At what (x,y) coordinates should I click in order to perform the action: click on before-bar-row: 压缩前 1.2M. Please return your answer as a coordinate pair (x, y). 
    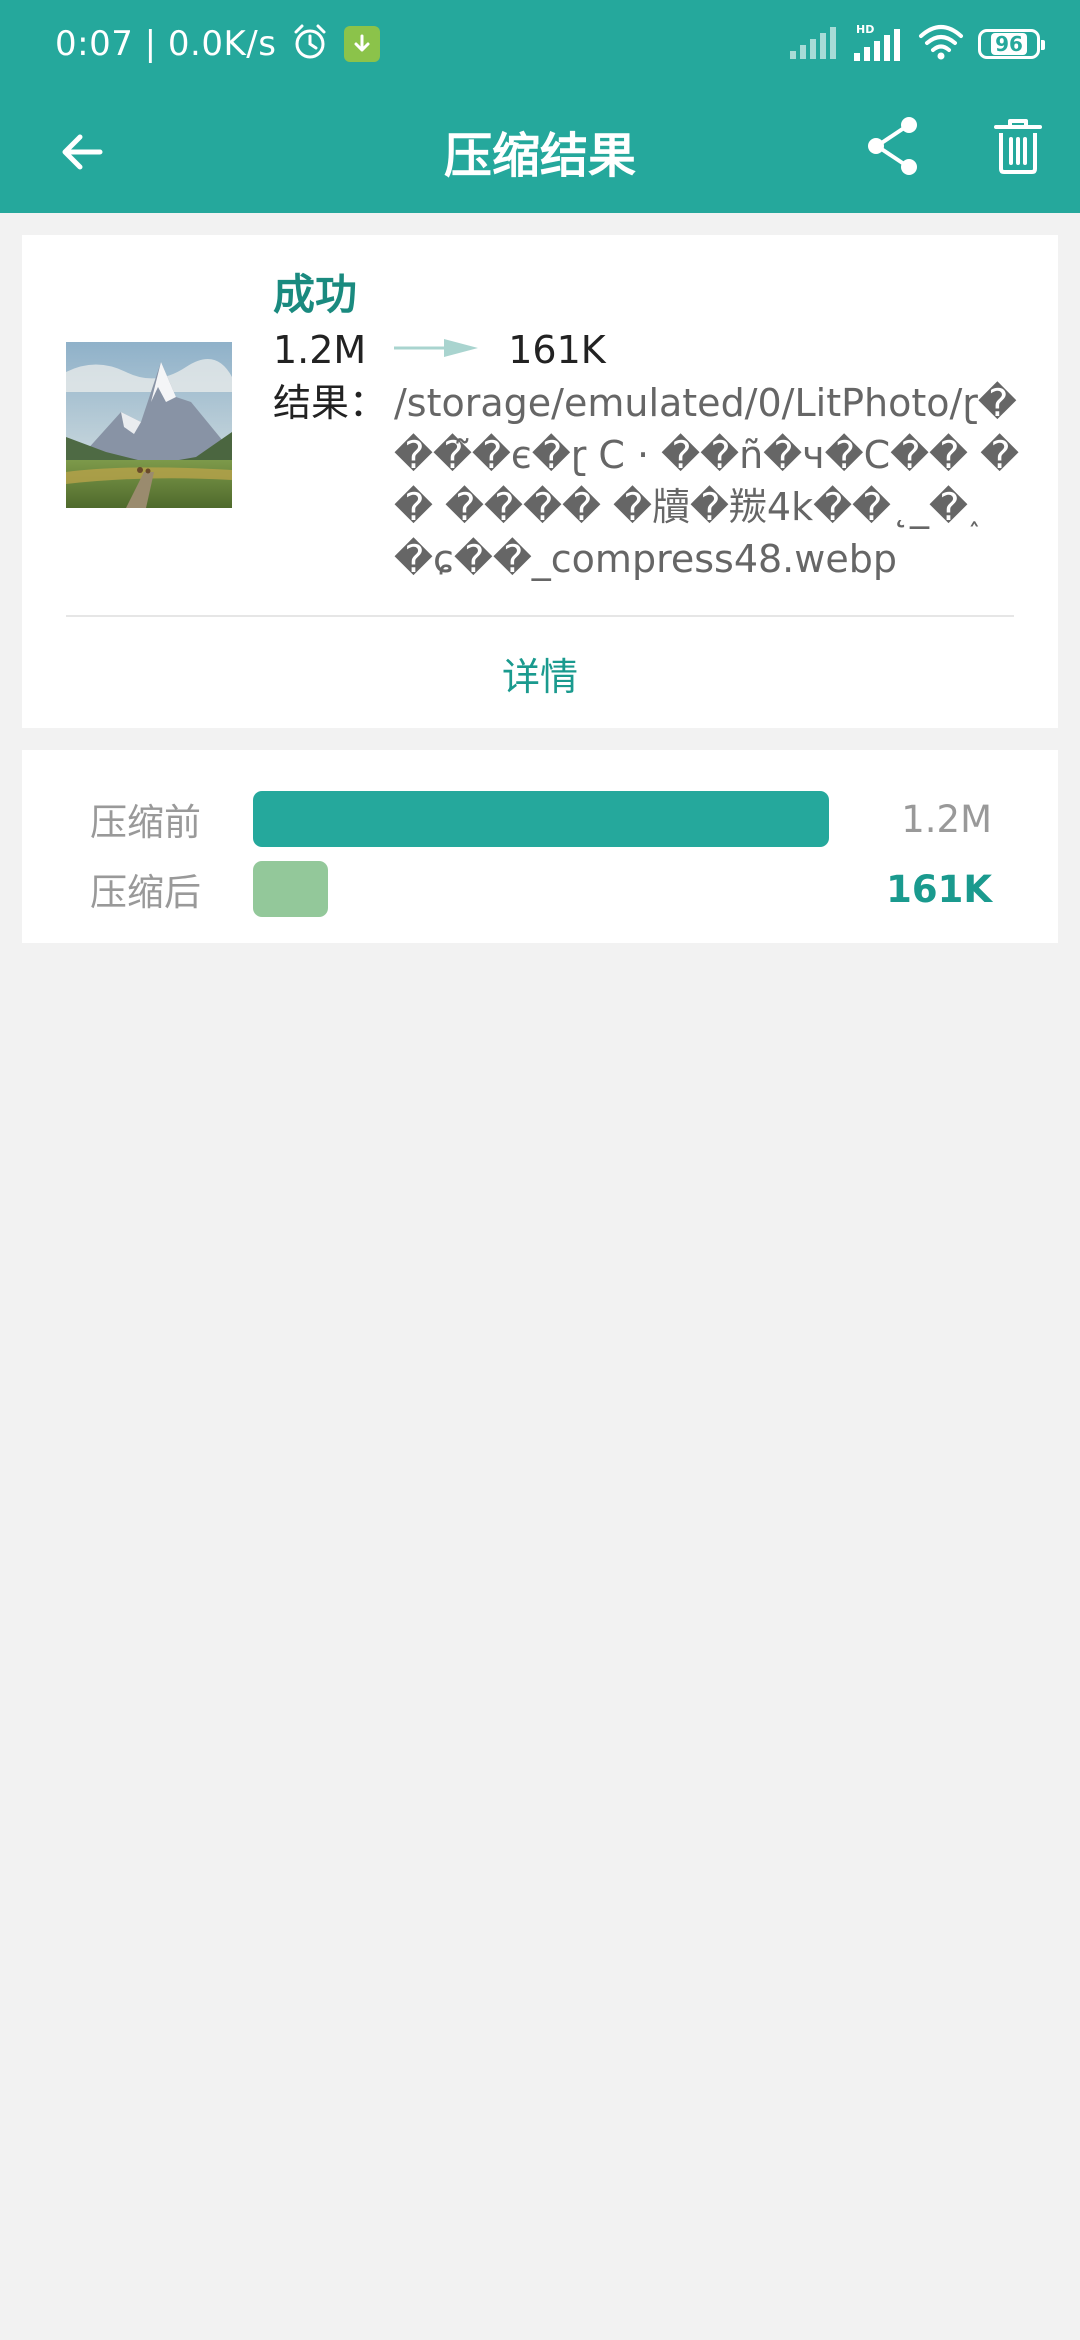
    Looking at the image, I should click on (540, 819).